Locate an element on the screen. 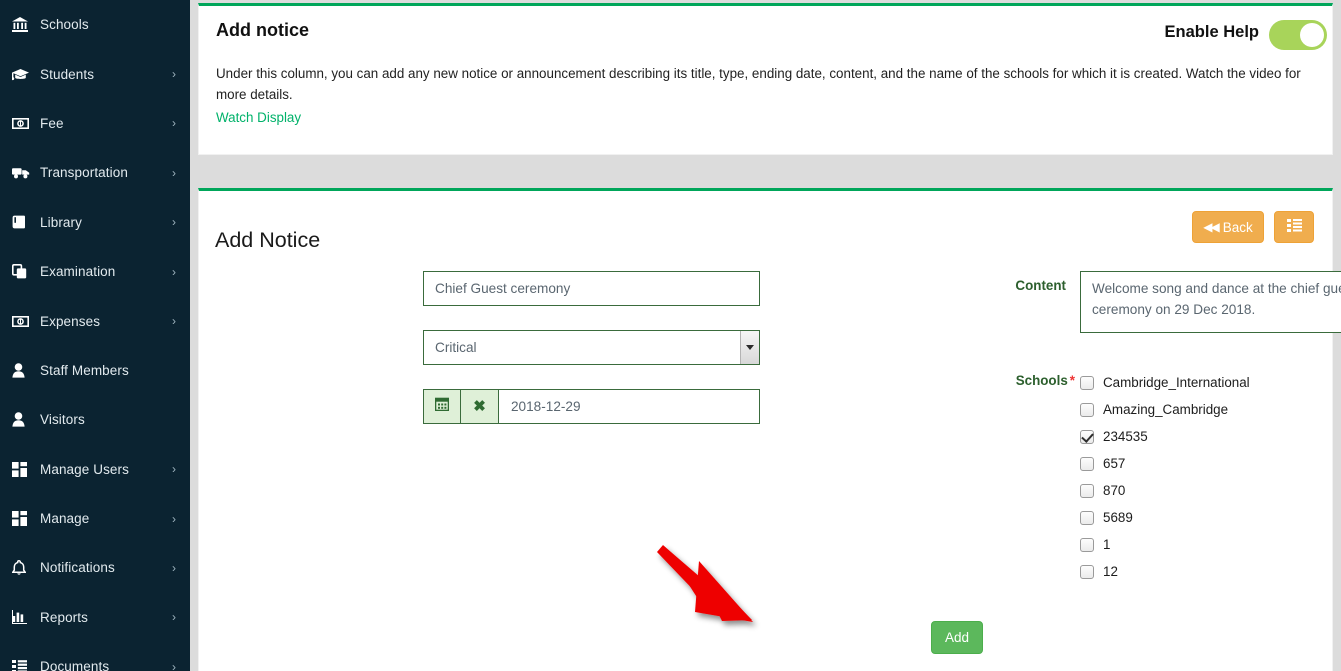 This screenshot has height=671, width=1341. double-left-arrow-icon: ◀◀ is located at coordinates (1211, 227).